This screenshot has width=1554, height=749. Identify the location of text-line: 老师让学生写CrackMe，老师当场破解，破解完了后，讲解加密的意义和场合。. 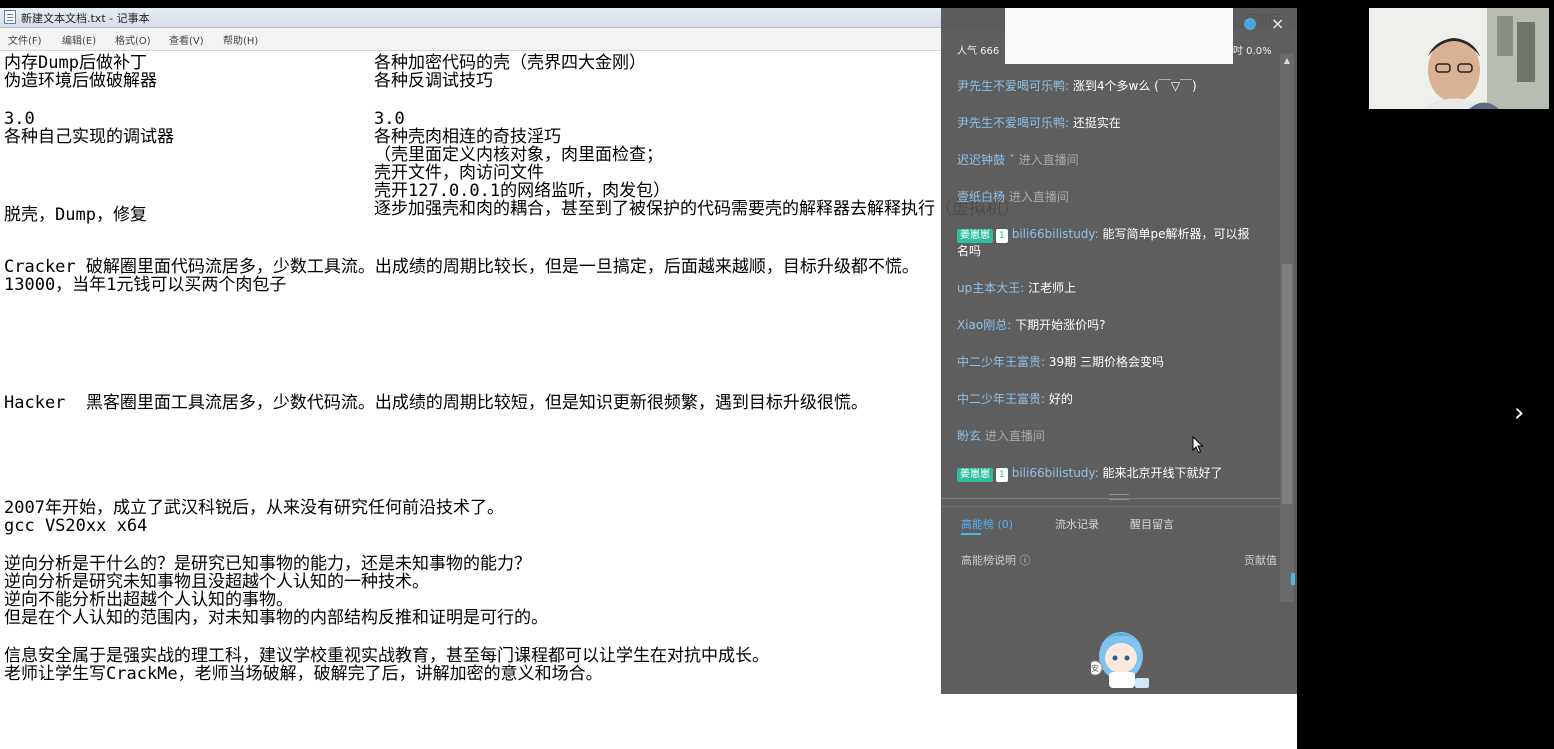
(303, 674).